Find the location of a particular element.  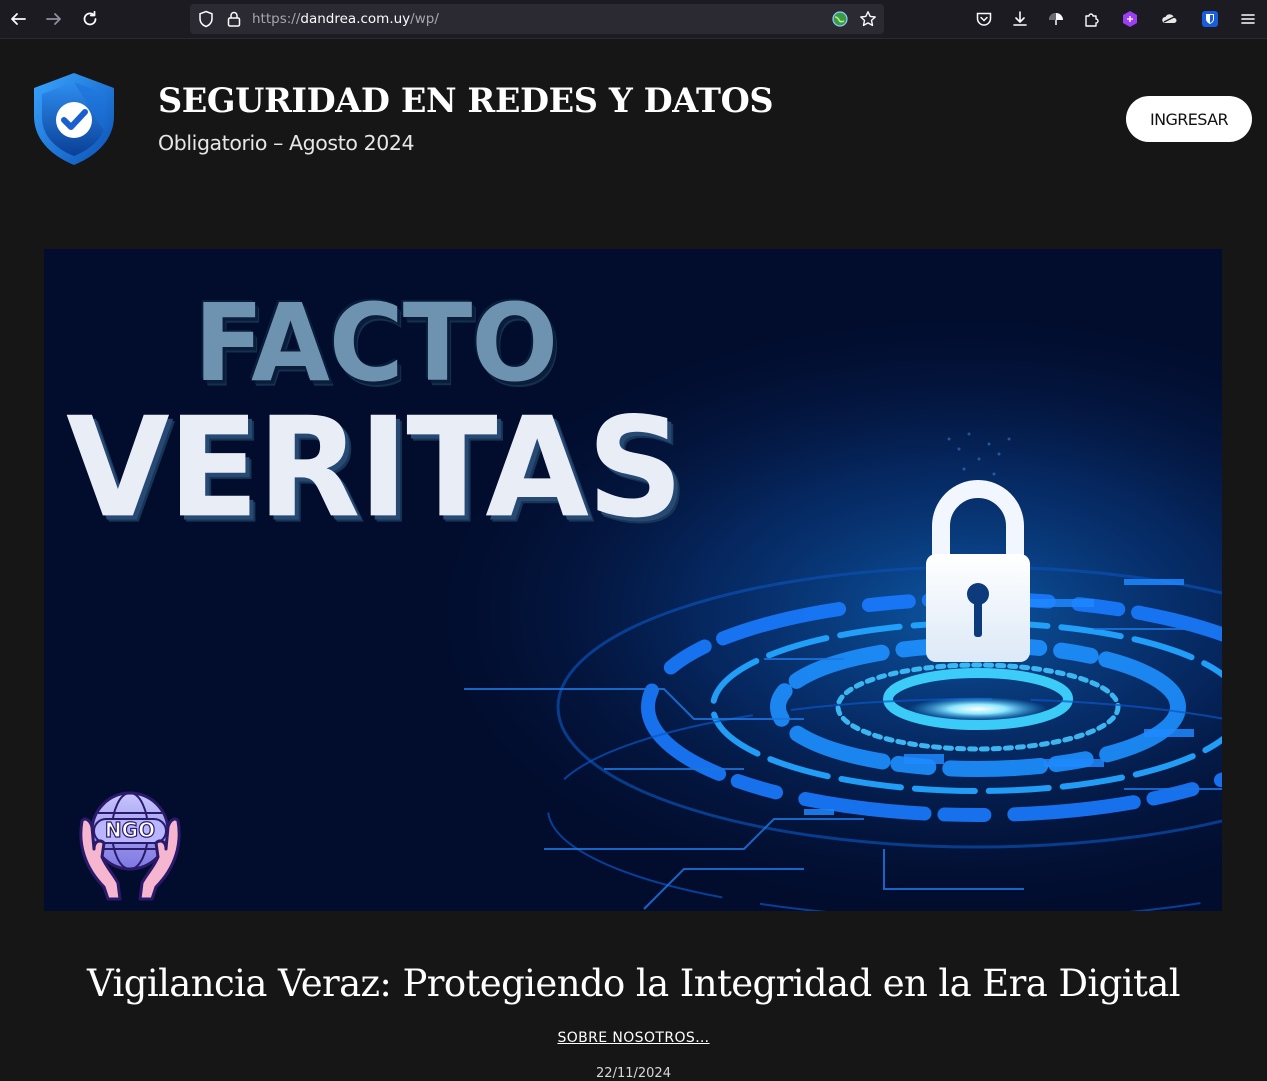

address-bar: https://dandrea.com.uy/wp/ is located at coordinates (537, 19).